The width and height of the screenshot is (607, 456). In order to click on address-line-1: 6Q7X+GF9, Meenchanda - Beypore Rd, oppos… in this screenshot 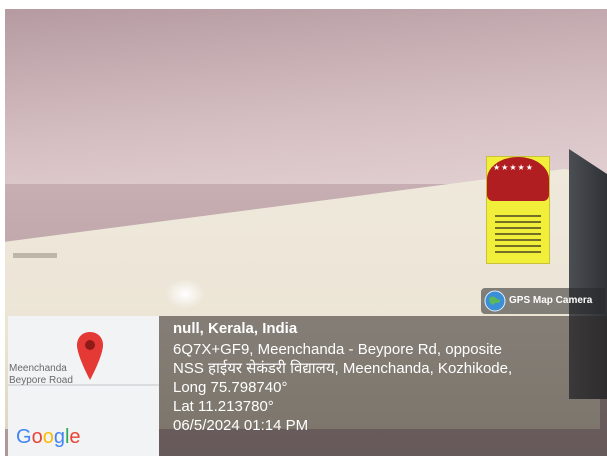, I will do `click(337, 349)`.